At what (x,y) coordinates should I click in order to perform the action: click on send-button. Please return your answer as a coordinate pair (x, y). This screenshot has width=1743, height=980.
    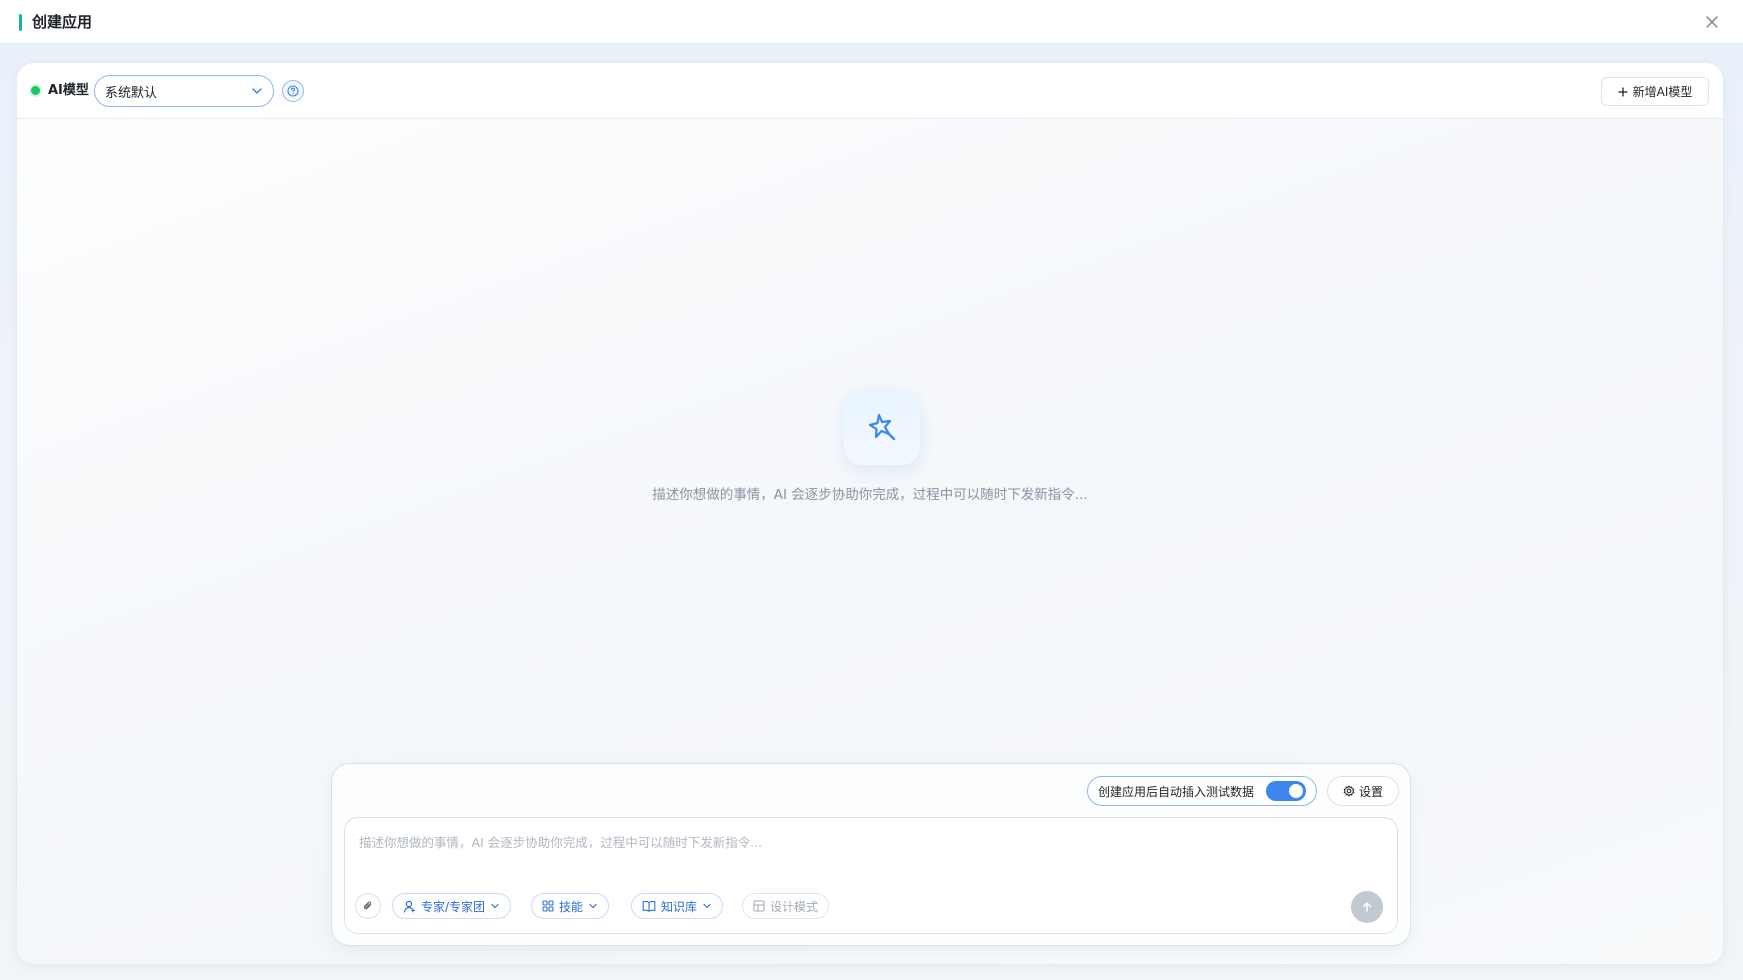
    Looking at the image, I should click on (1367, 907).